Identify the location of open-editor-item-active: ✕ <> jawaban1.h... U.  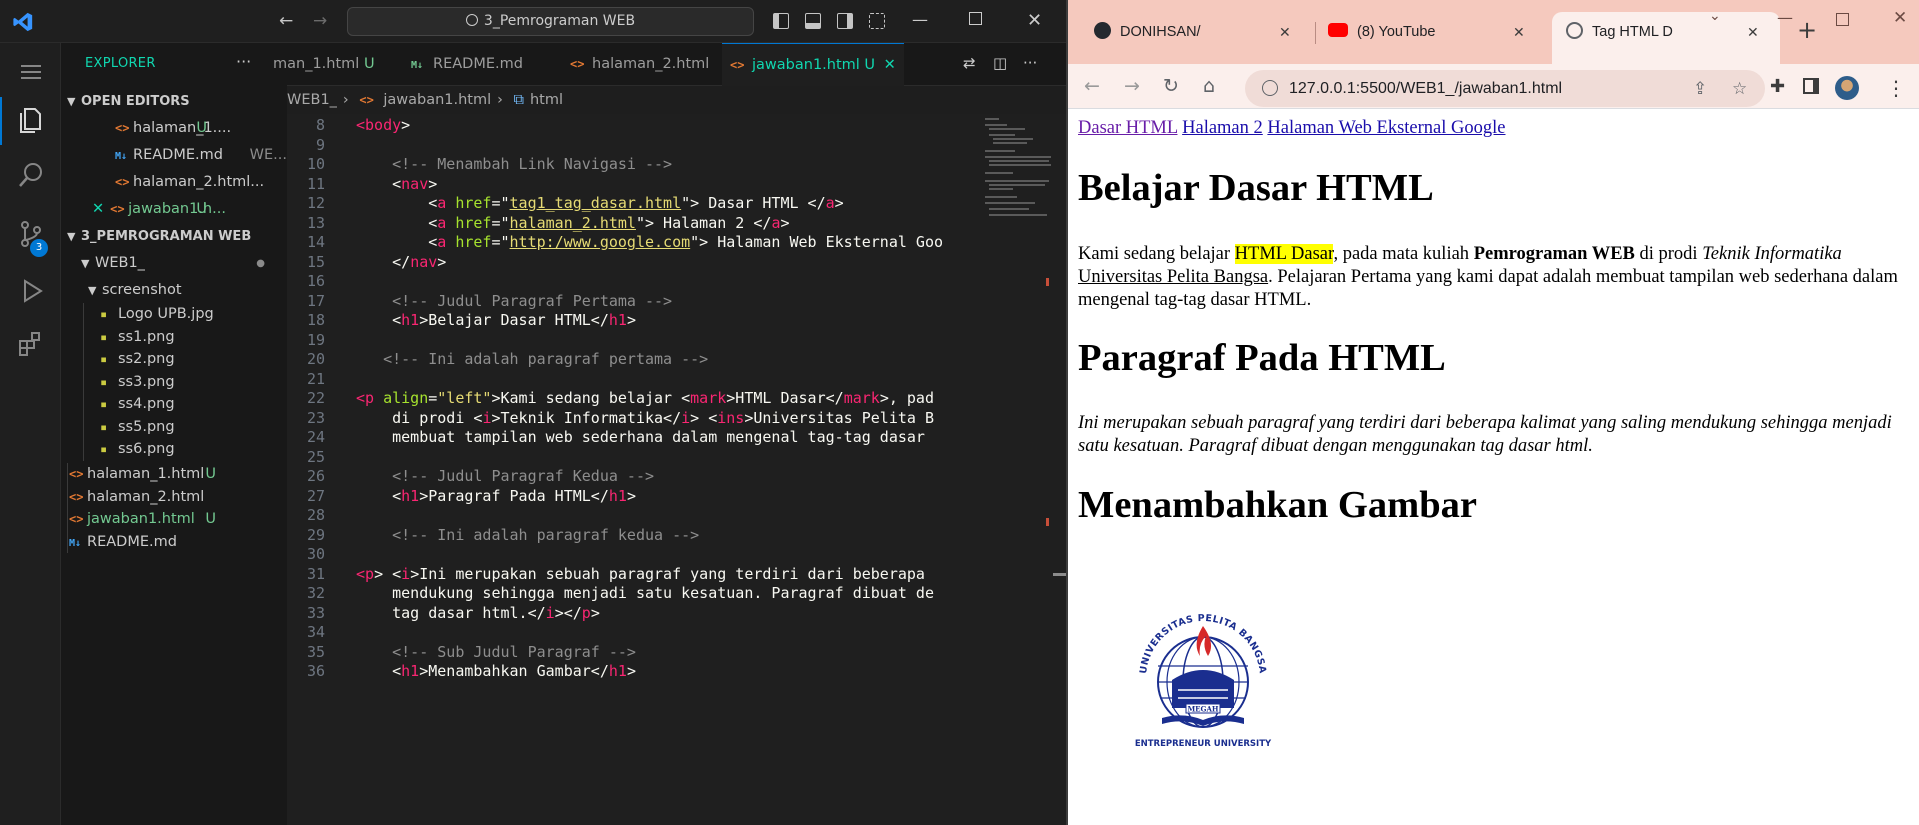
(174, 209).